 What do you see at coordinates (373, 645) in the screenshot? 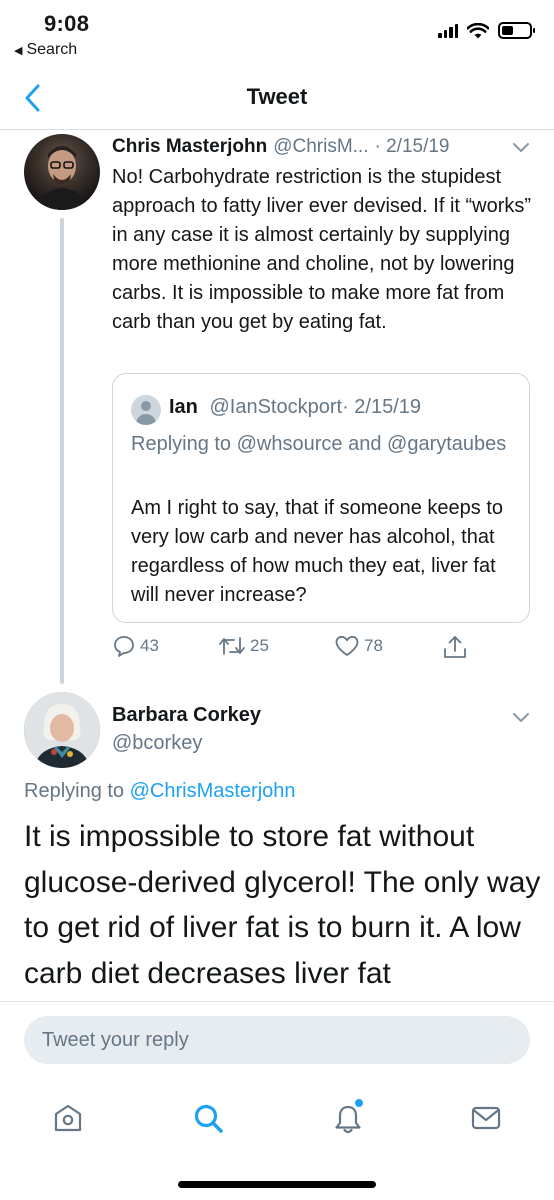
I see `like-count: 78` at bounding box center [373, 645].